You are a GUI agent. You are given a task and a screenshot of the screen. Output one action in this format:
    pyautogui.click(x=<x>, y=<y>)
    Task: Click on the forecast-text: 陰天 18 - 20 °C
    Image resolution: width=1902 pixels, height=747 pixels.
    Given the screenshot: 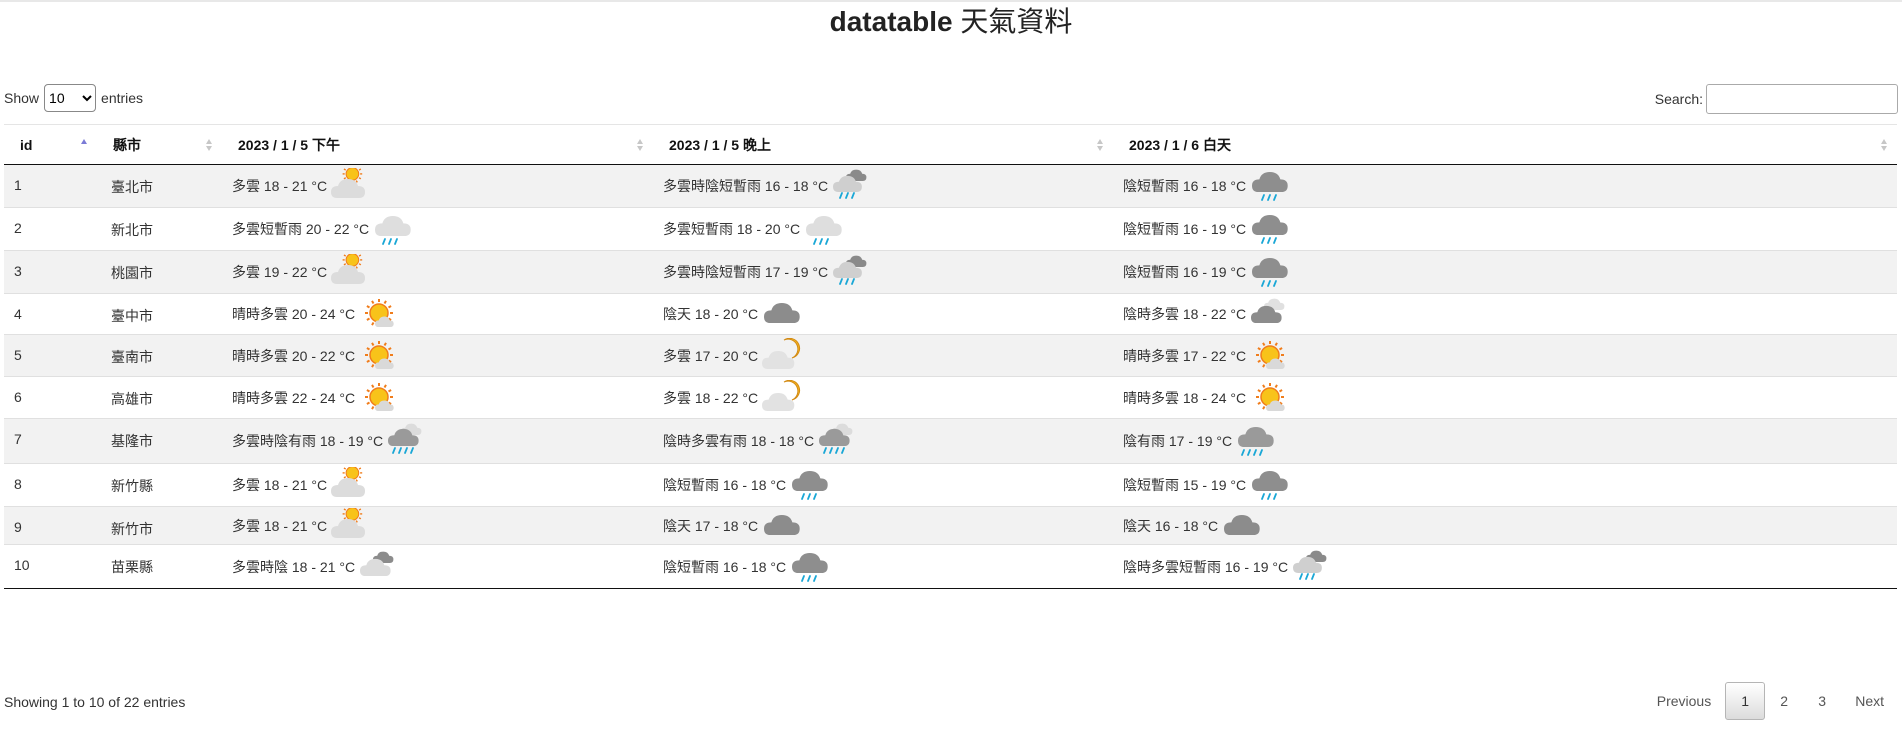 What is the action you would take?
    pyautogui.click(x=711, y=314)
    